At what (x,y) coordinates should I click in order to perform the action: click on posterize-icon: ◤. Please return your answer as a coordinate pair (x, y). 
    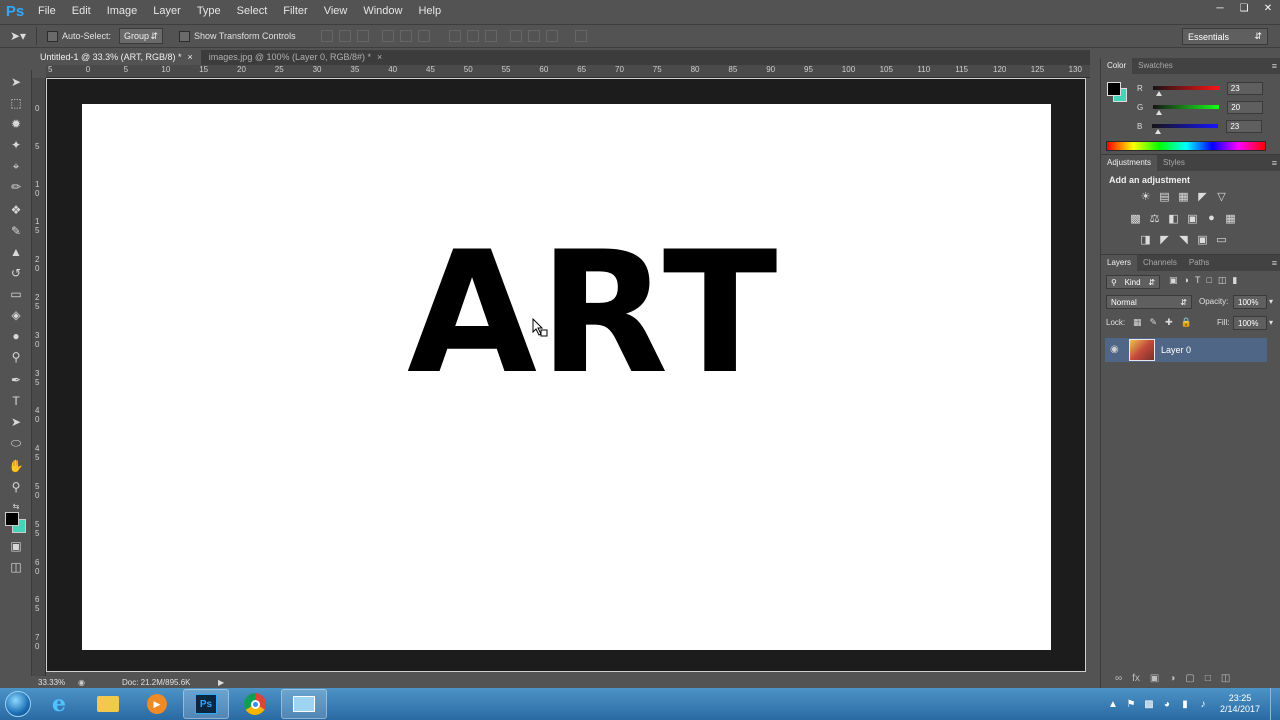
    Looking at the image, I should click on (1164, 239).